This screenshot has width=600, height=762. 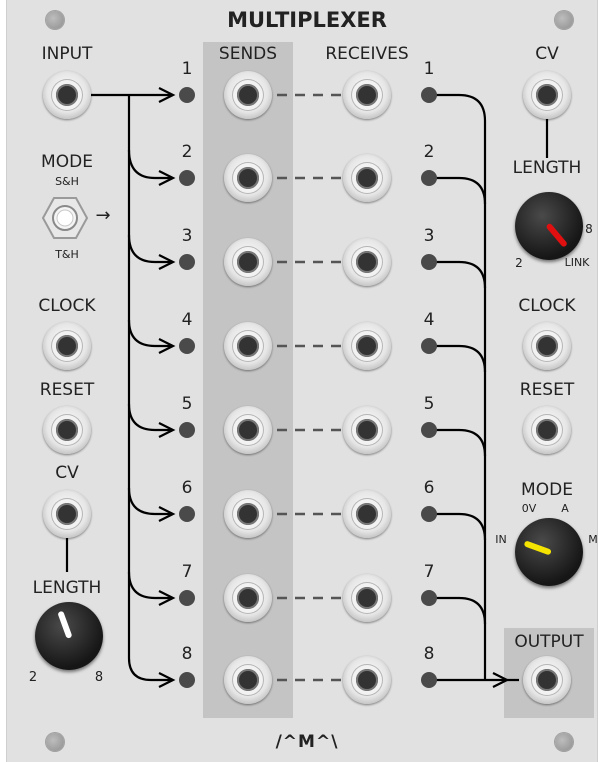 What do you see at coordinates (564, 742) in the screenshot?
I see `screw-bottom-right` at bounding box center [564, 742].